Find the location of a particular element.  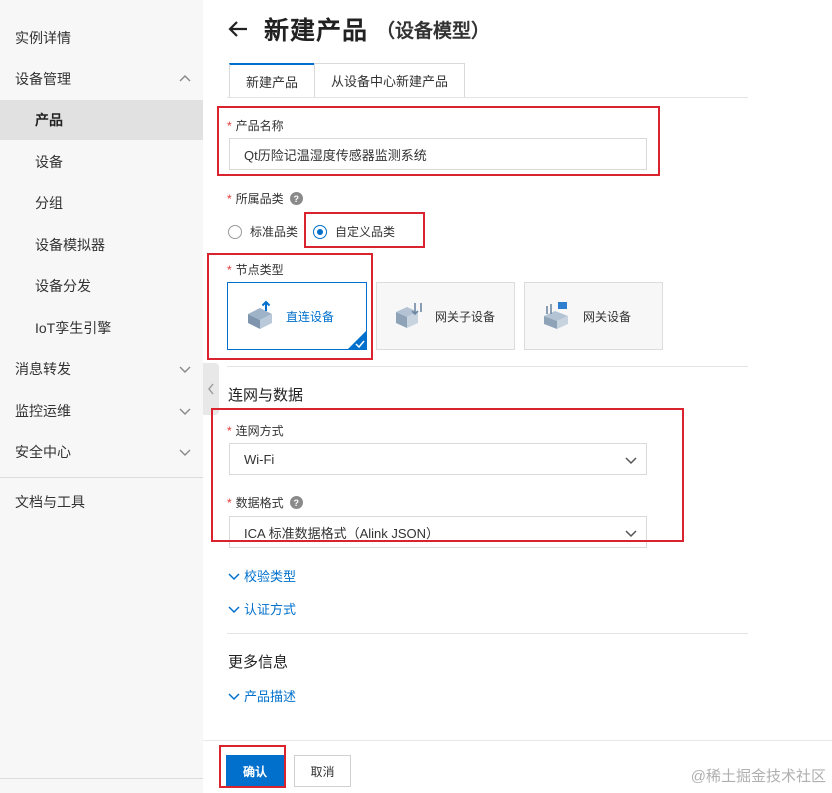

verify-type-expander: 校验类型 is located at coordinates (262, 575).